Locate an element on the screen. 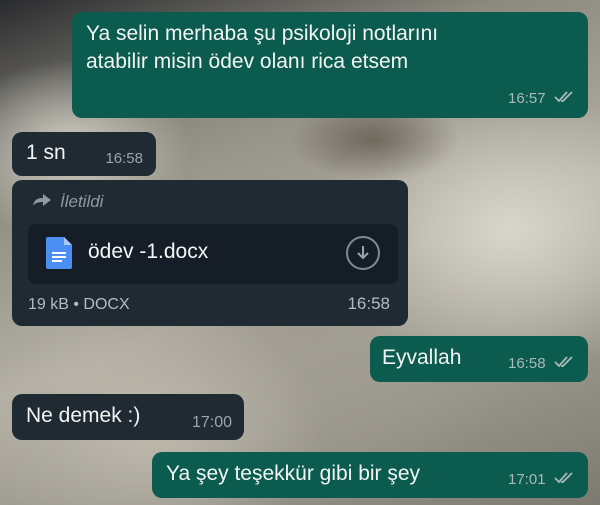  outgoing-message-bubble: Eyvallah 16:58 is located at coordinates (479, 359).